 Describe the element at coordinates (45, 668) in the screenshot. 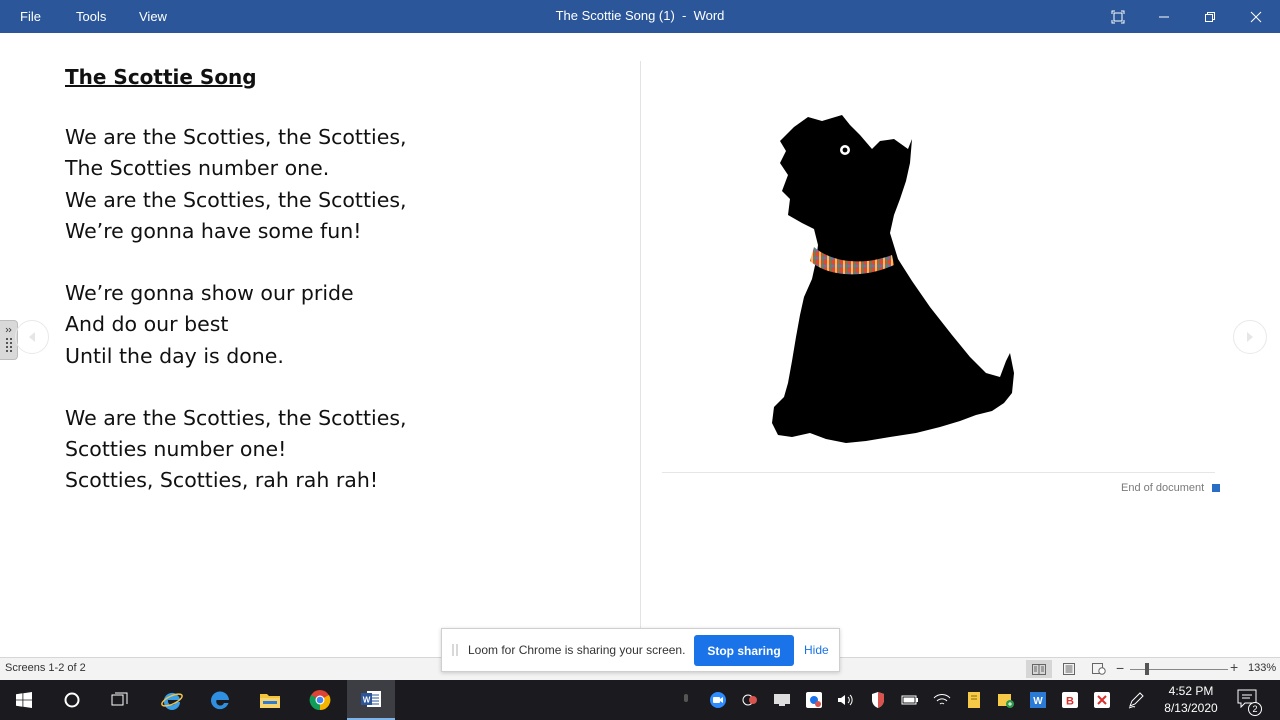

I see `screen-count: Screens 1-2 of 2` at that location.